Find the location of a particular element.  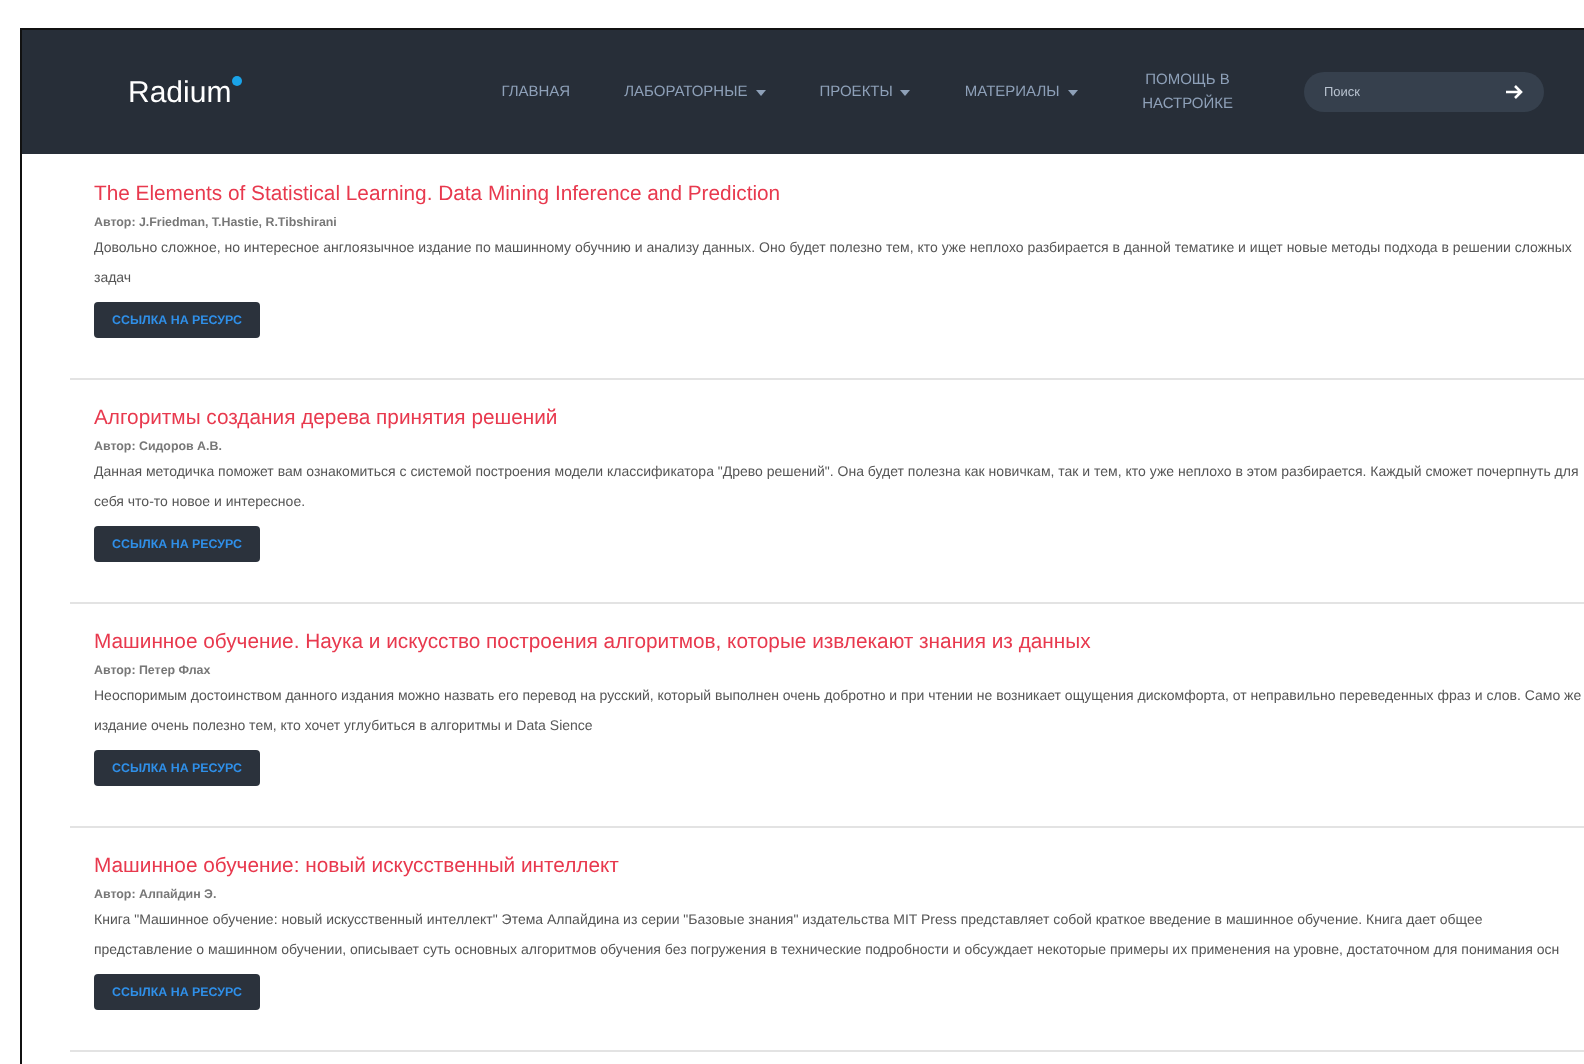

logo-dot-icon is located at coordinates (236, 80).